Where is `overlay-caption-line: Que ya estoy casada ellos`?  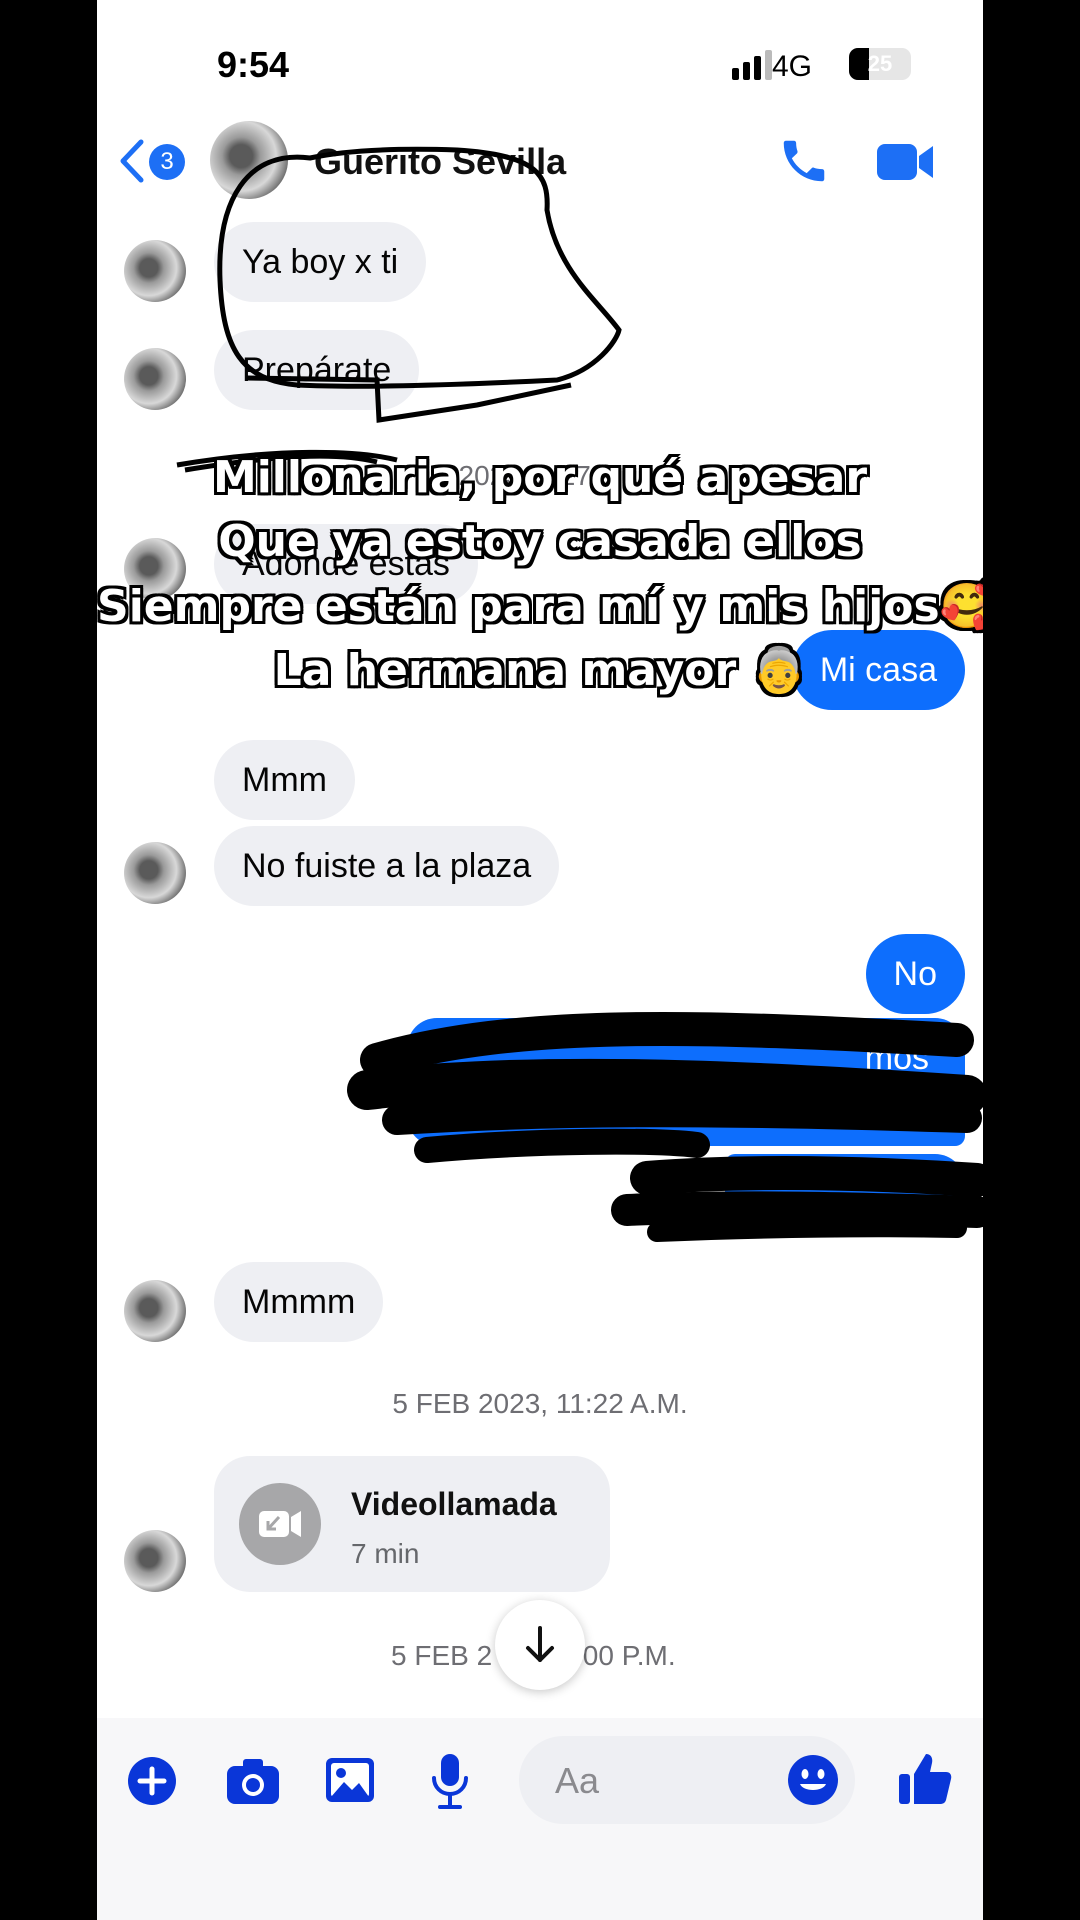 overlay-caption-line: Que ya estoy casada ellos is located at coordinates (540, 541).